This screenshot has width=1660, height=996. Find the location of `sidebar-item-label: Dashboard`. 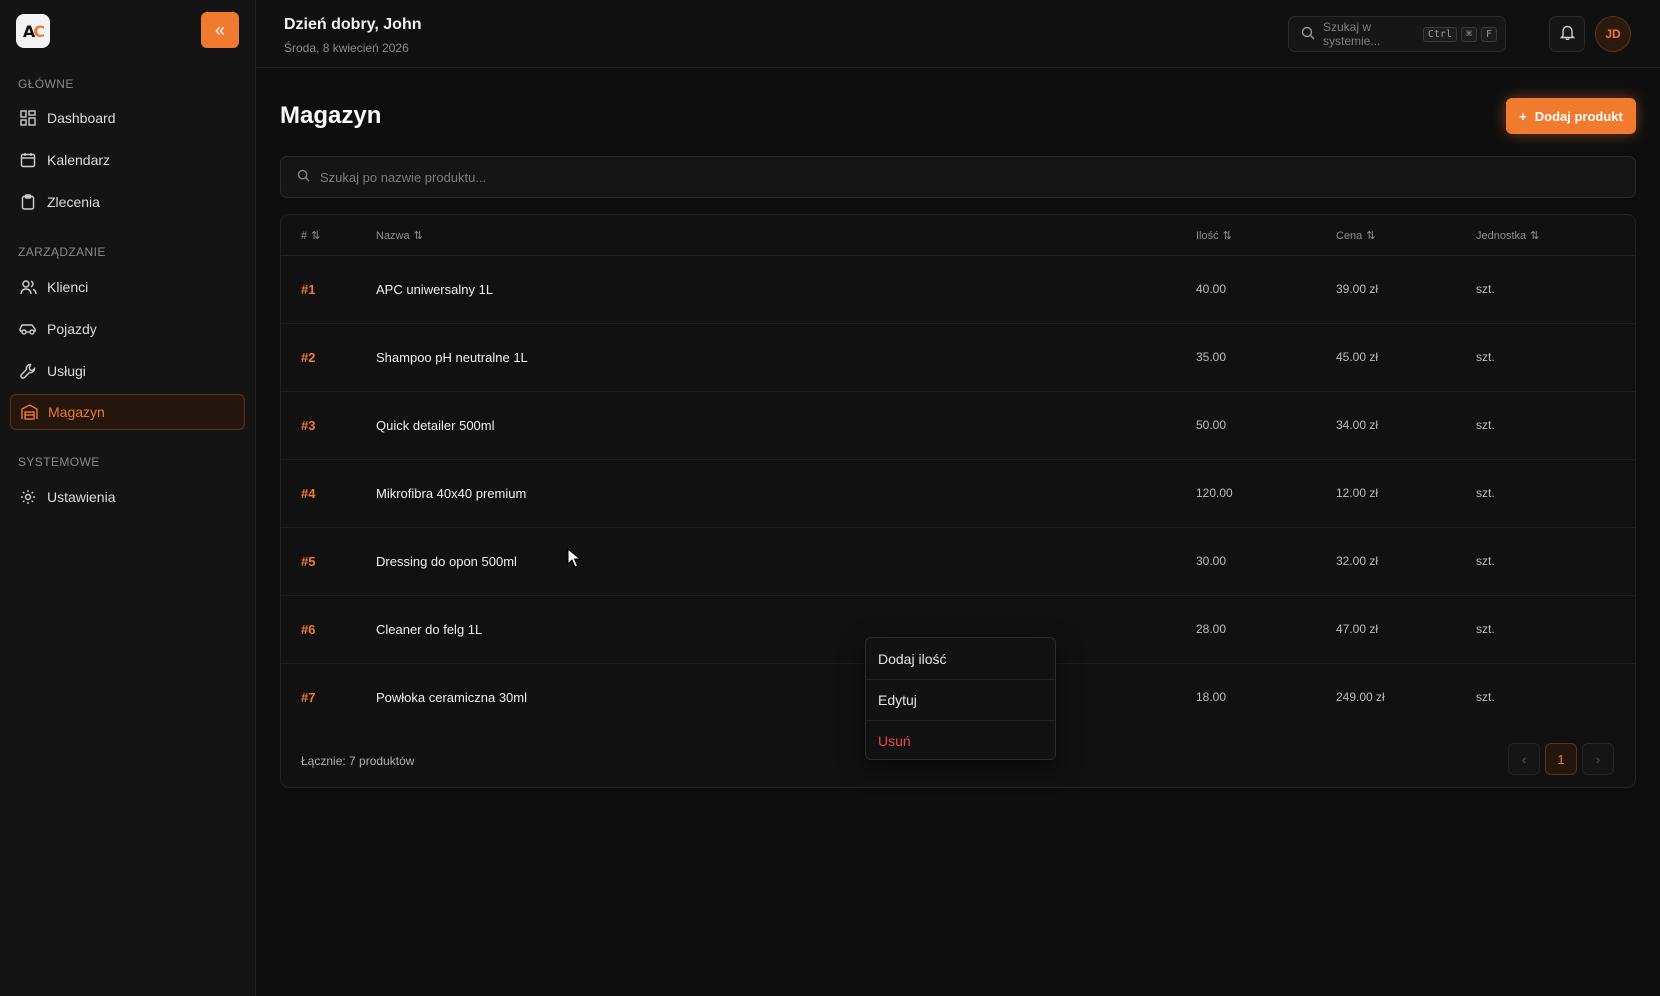

sidebar-item-label: Dashboard is located at coordinates (81, 118).